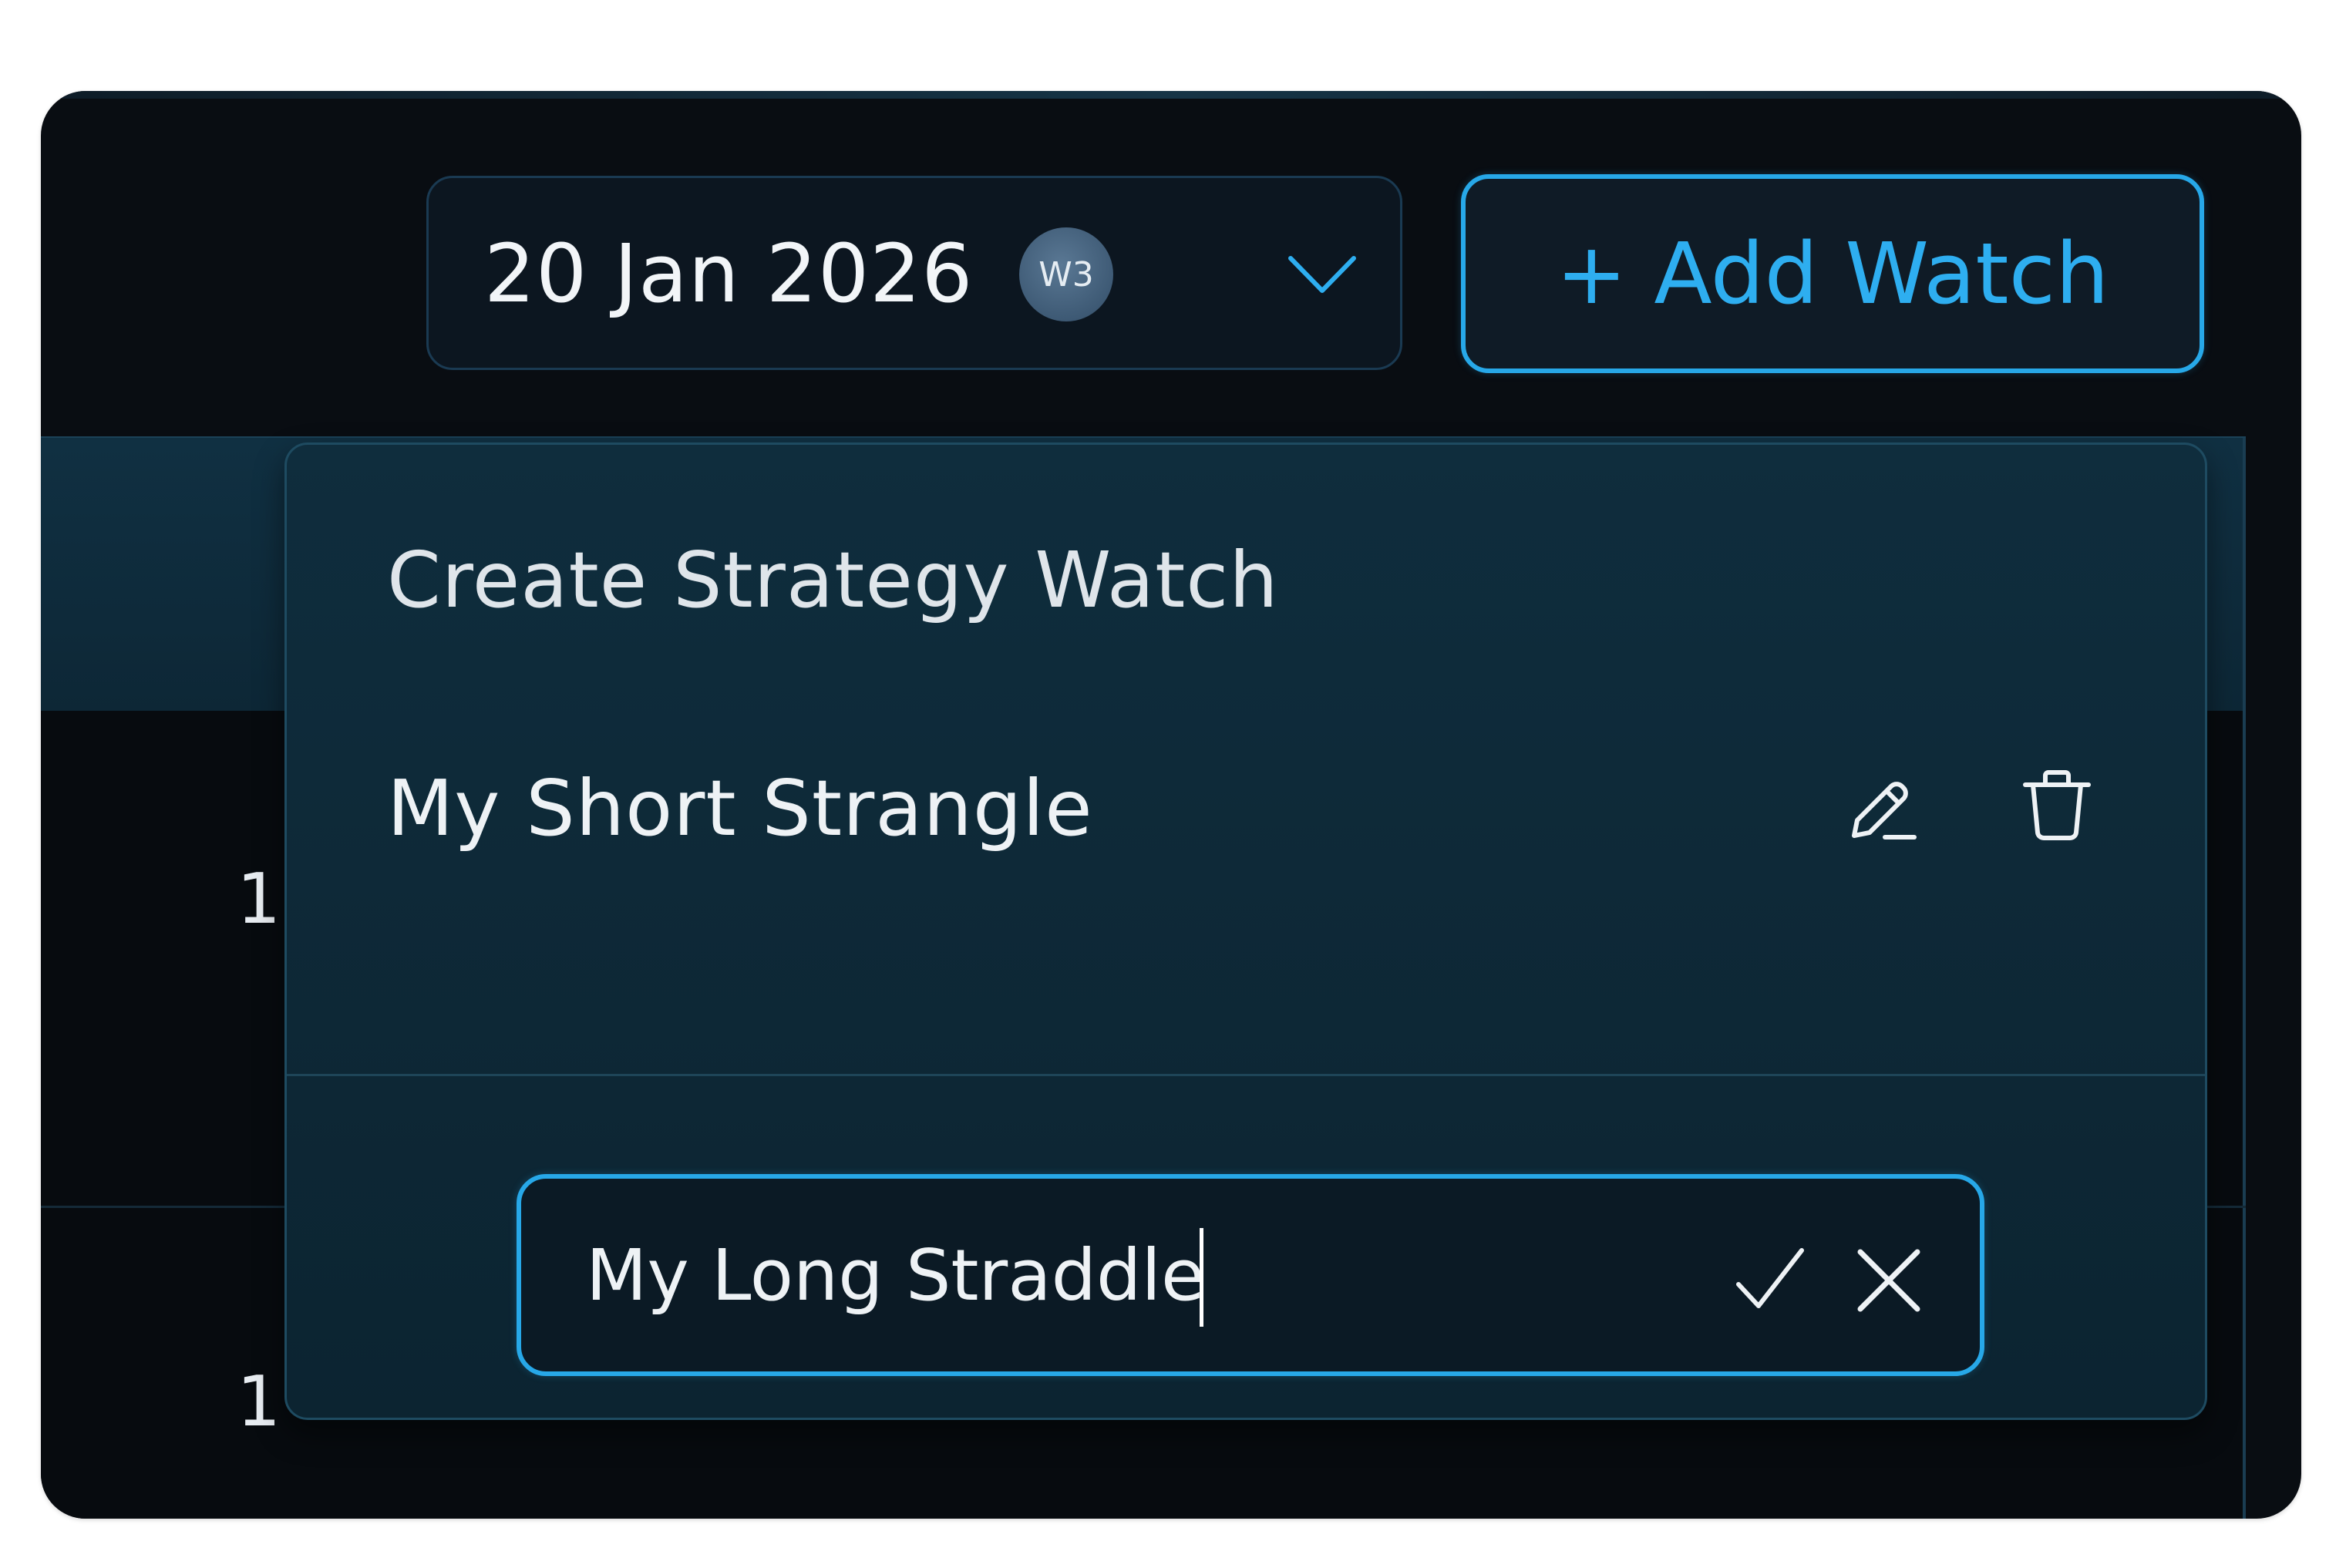 This screenshot has height=1568, width=2346. Describe the element at coordinates (833, 580) in the screenshot. I see `popover-title: Create Strategy Watch` at that location.